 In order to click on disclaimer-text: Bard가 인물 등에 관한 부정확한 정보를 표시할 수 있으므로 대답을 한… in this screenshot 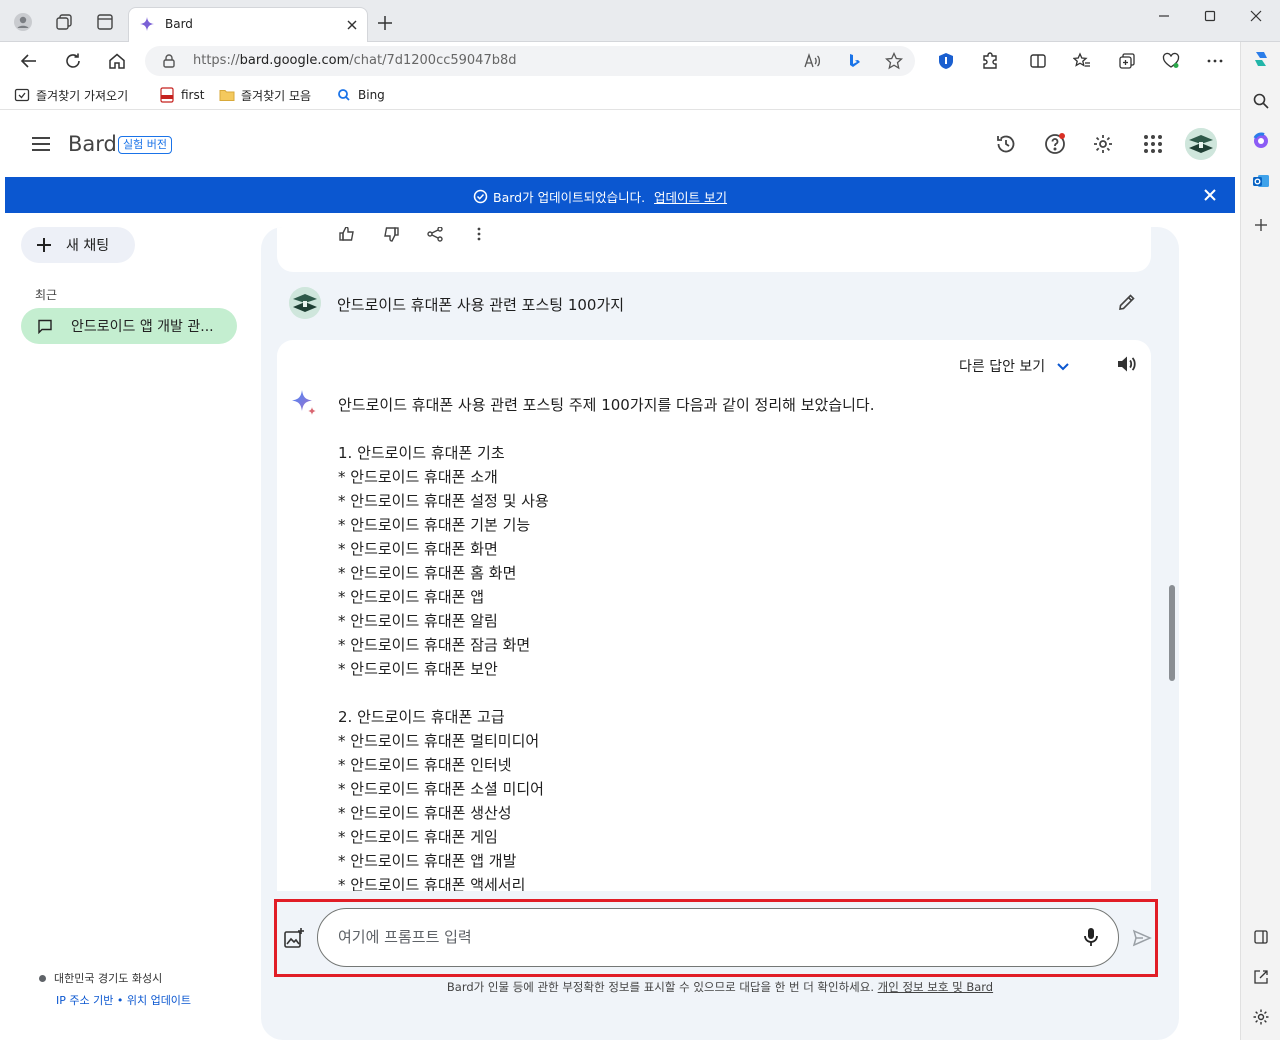, I will do `click(662, 987)`.